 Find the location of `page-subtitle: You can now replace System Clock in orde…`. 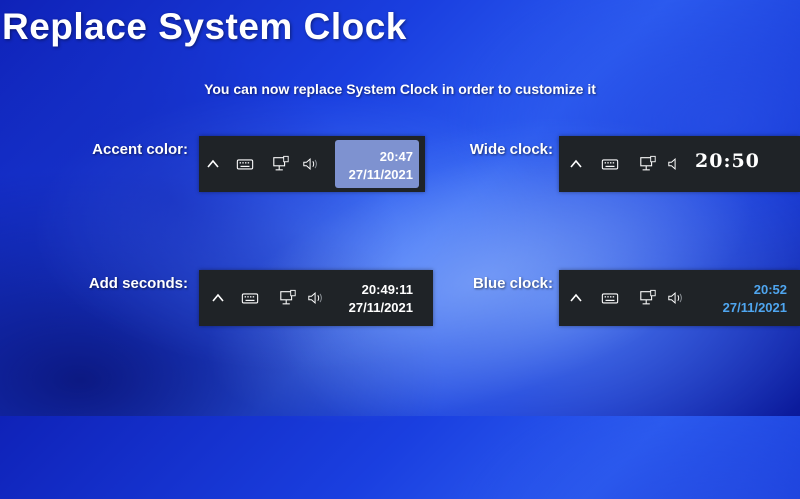

page-subtitle: You can now replace System Clock in orde… is located at coordinates (400, 89).